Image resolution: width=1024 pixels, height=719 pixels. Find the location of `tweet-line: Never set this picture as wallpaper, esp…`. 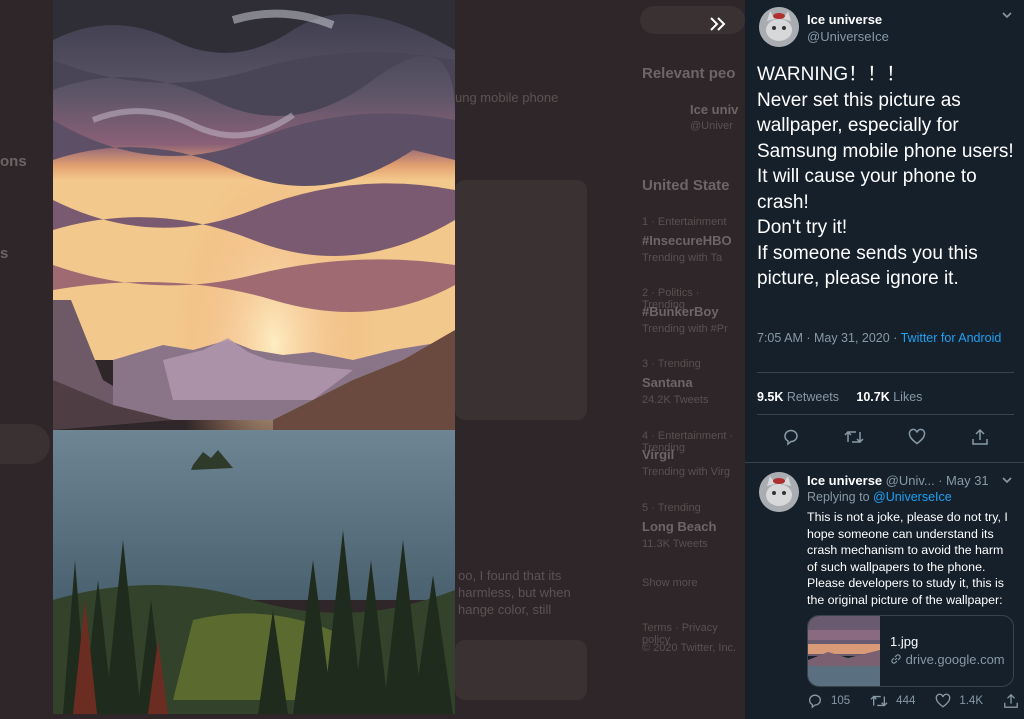

tweet-line: Never set this picture as wallpaper, esp… is located at coordinates (885, 125).